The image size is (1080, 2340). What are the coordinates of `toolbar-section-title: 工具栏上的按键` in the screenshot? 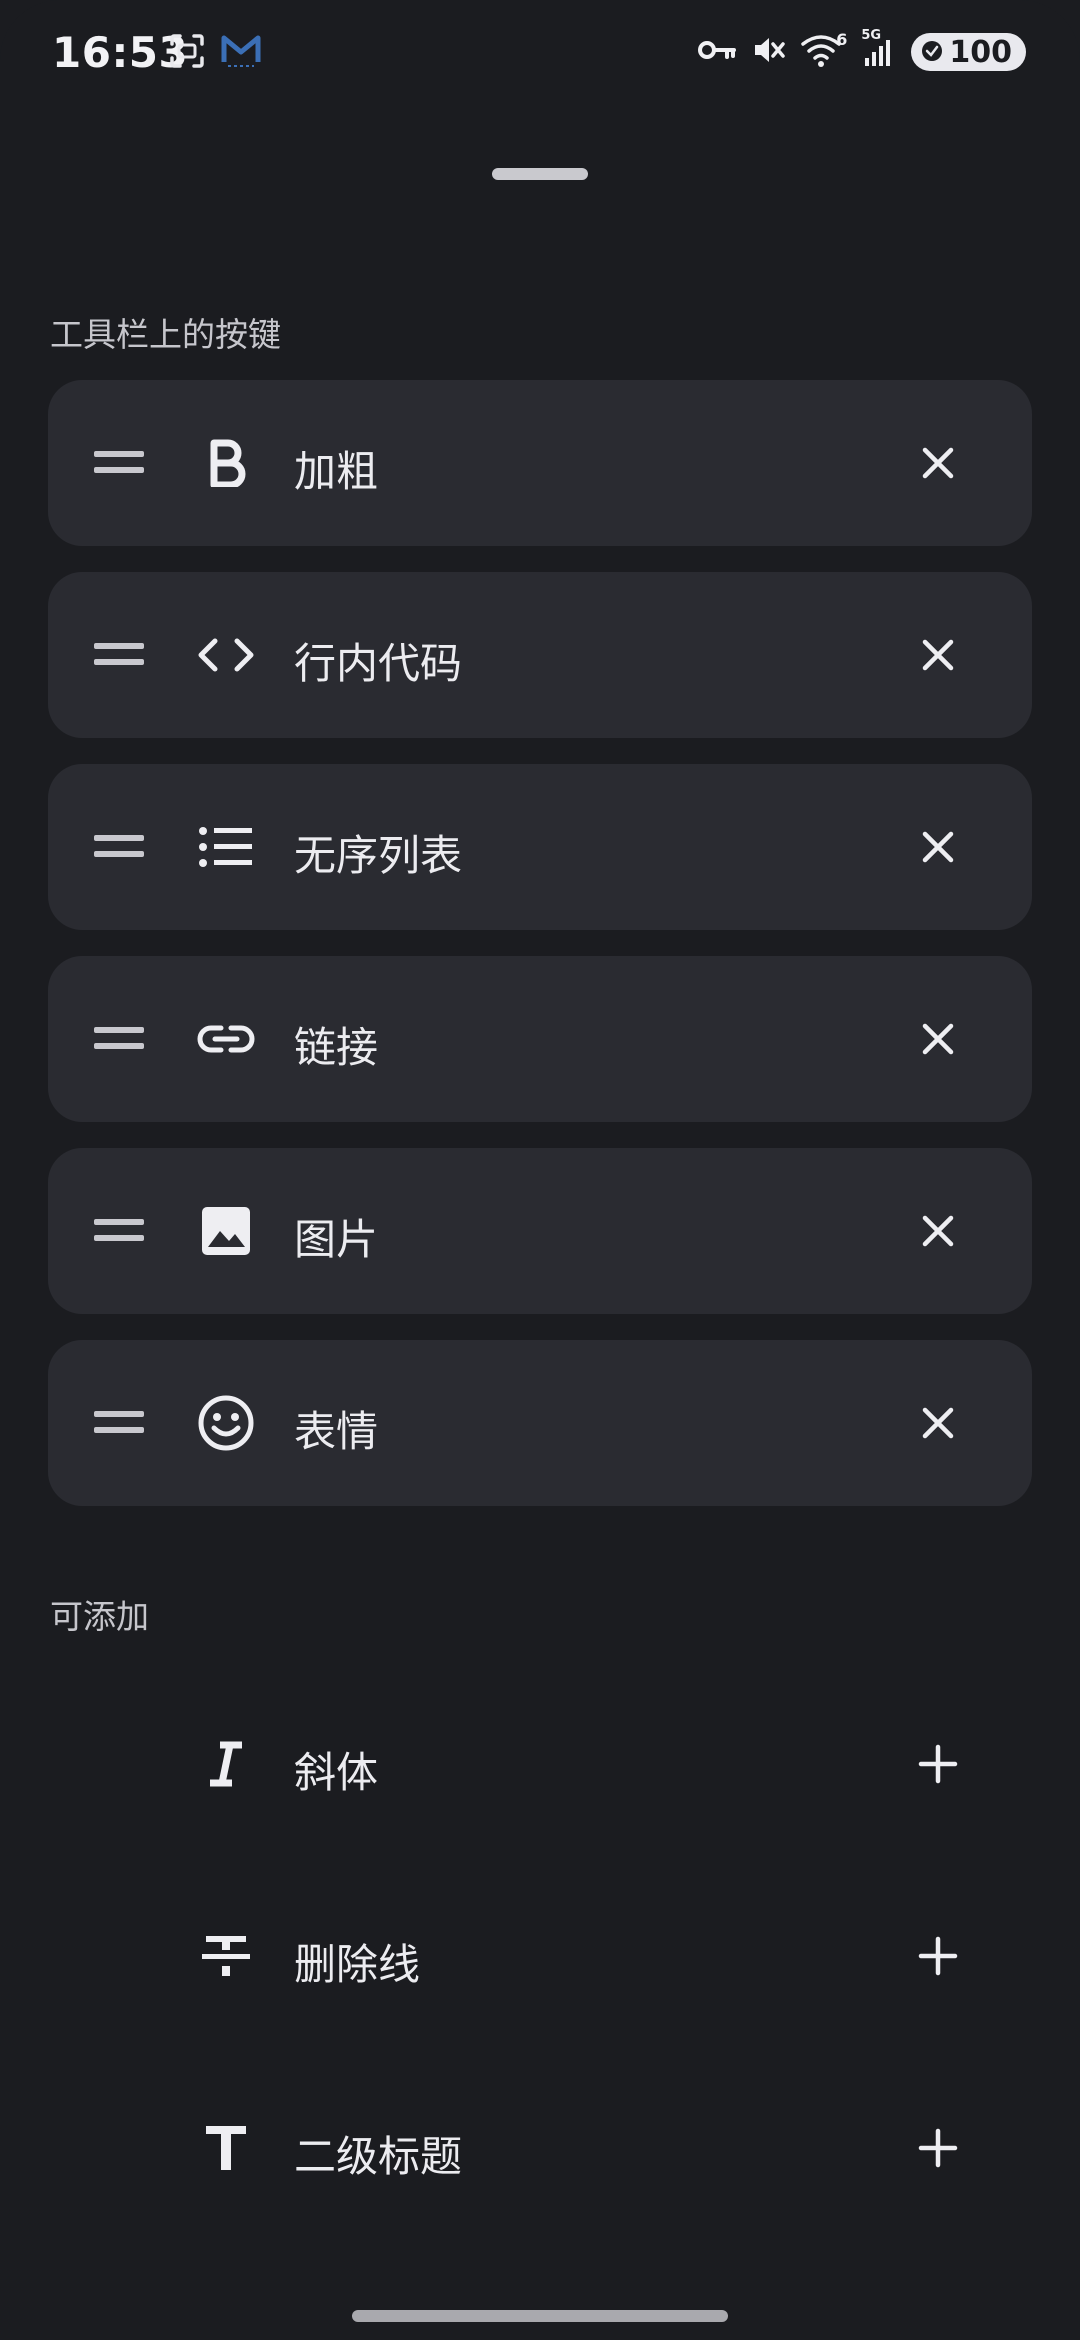 It's located at (165, 334).